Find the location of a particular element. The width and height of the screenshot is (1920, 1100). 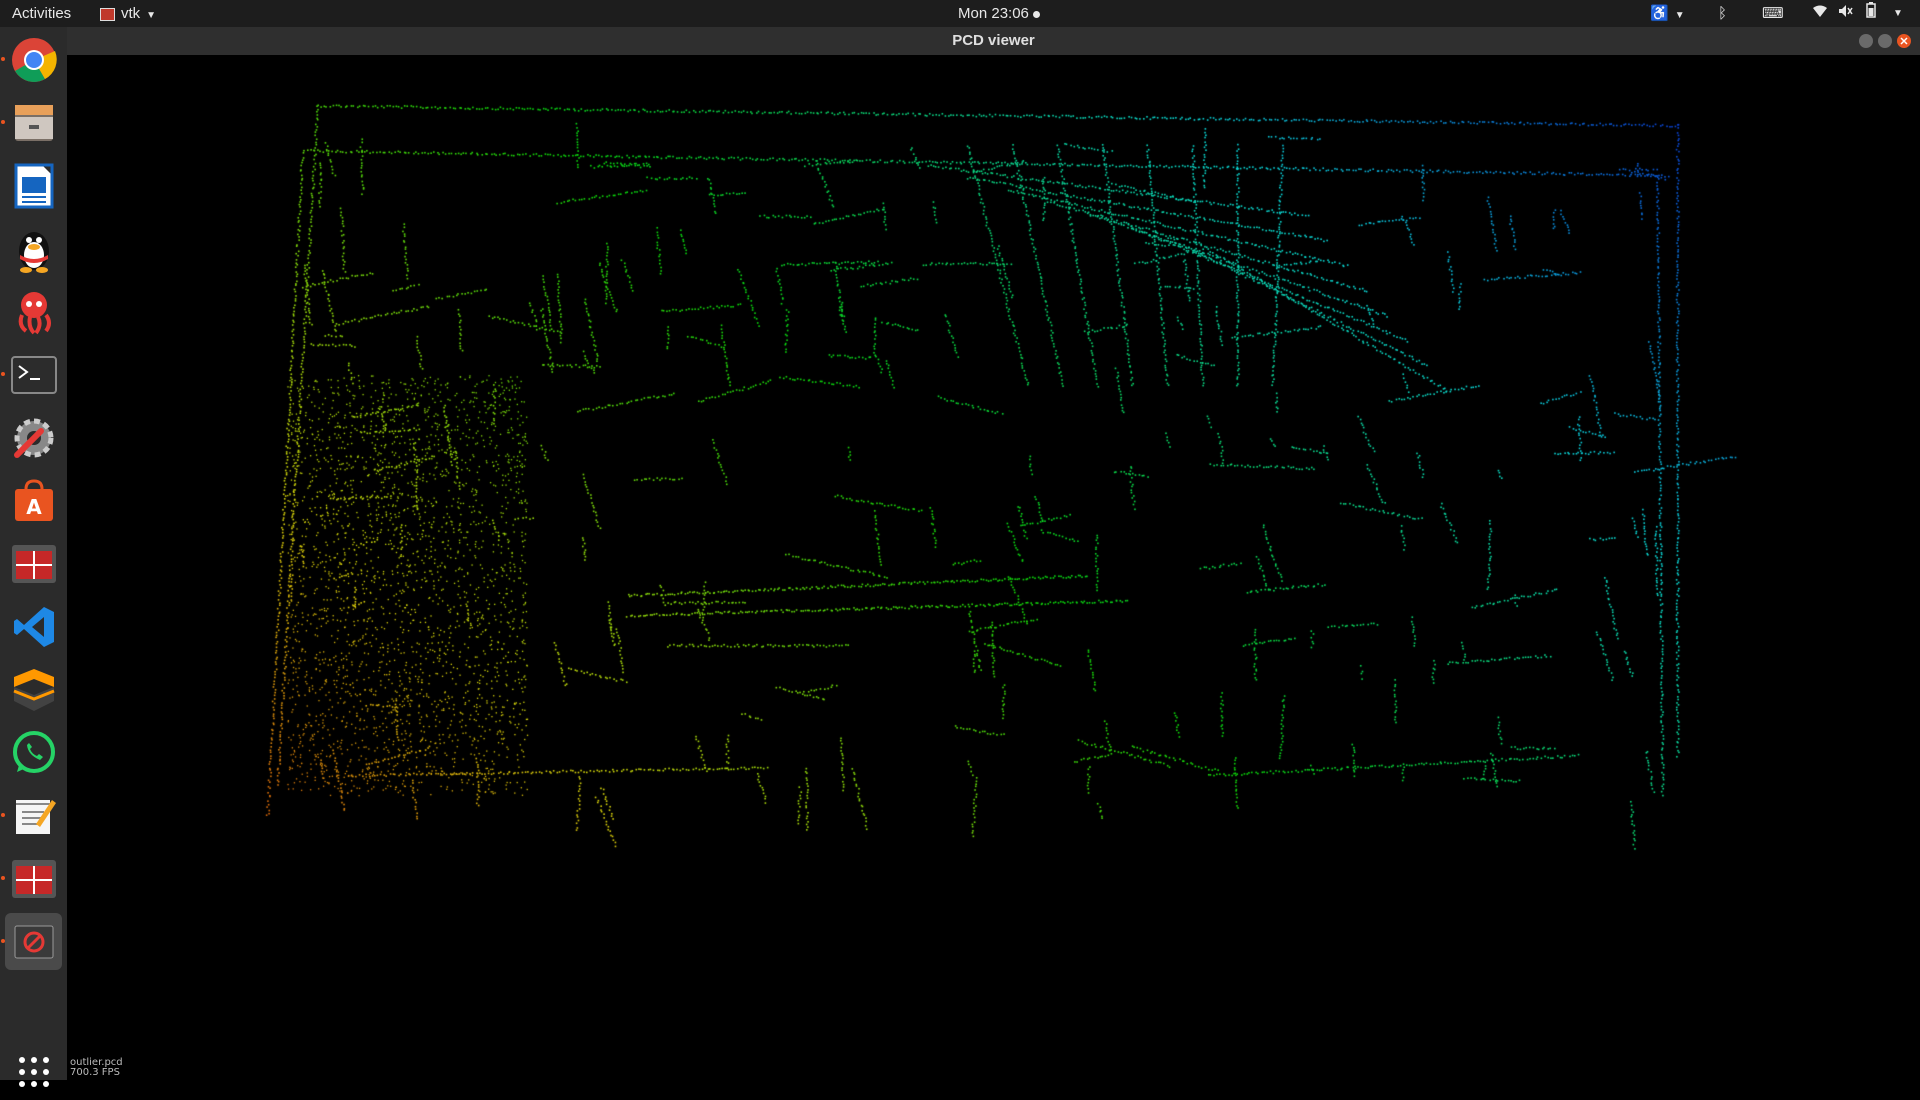

window-title: PCD viewer is located at coordinates (993, 41).